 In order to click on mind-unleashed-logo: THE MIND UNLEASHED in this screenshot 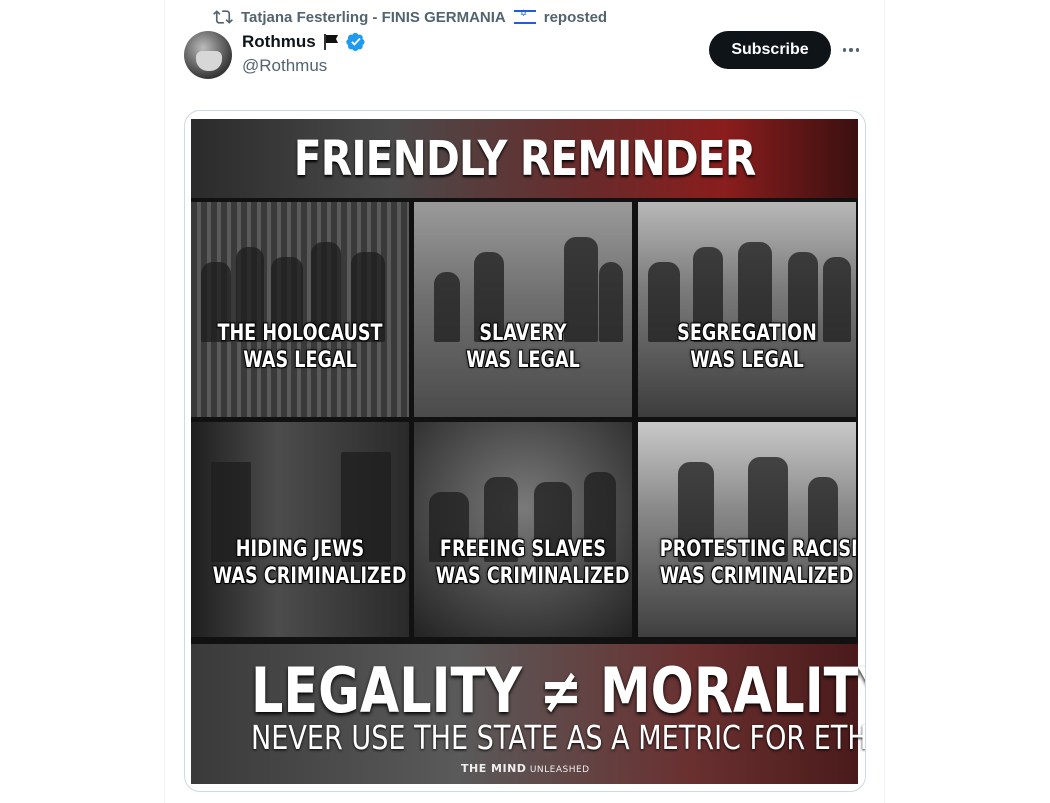, I will do `click(525, 768)`.